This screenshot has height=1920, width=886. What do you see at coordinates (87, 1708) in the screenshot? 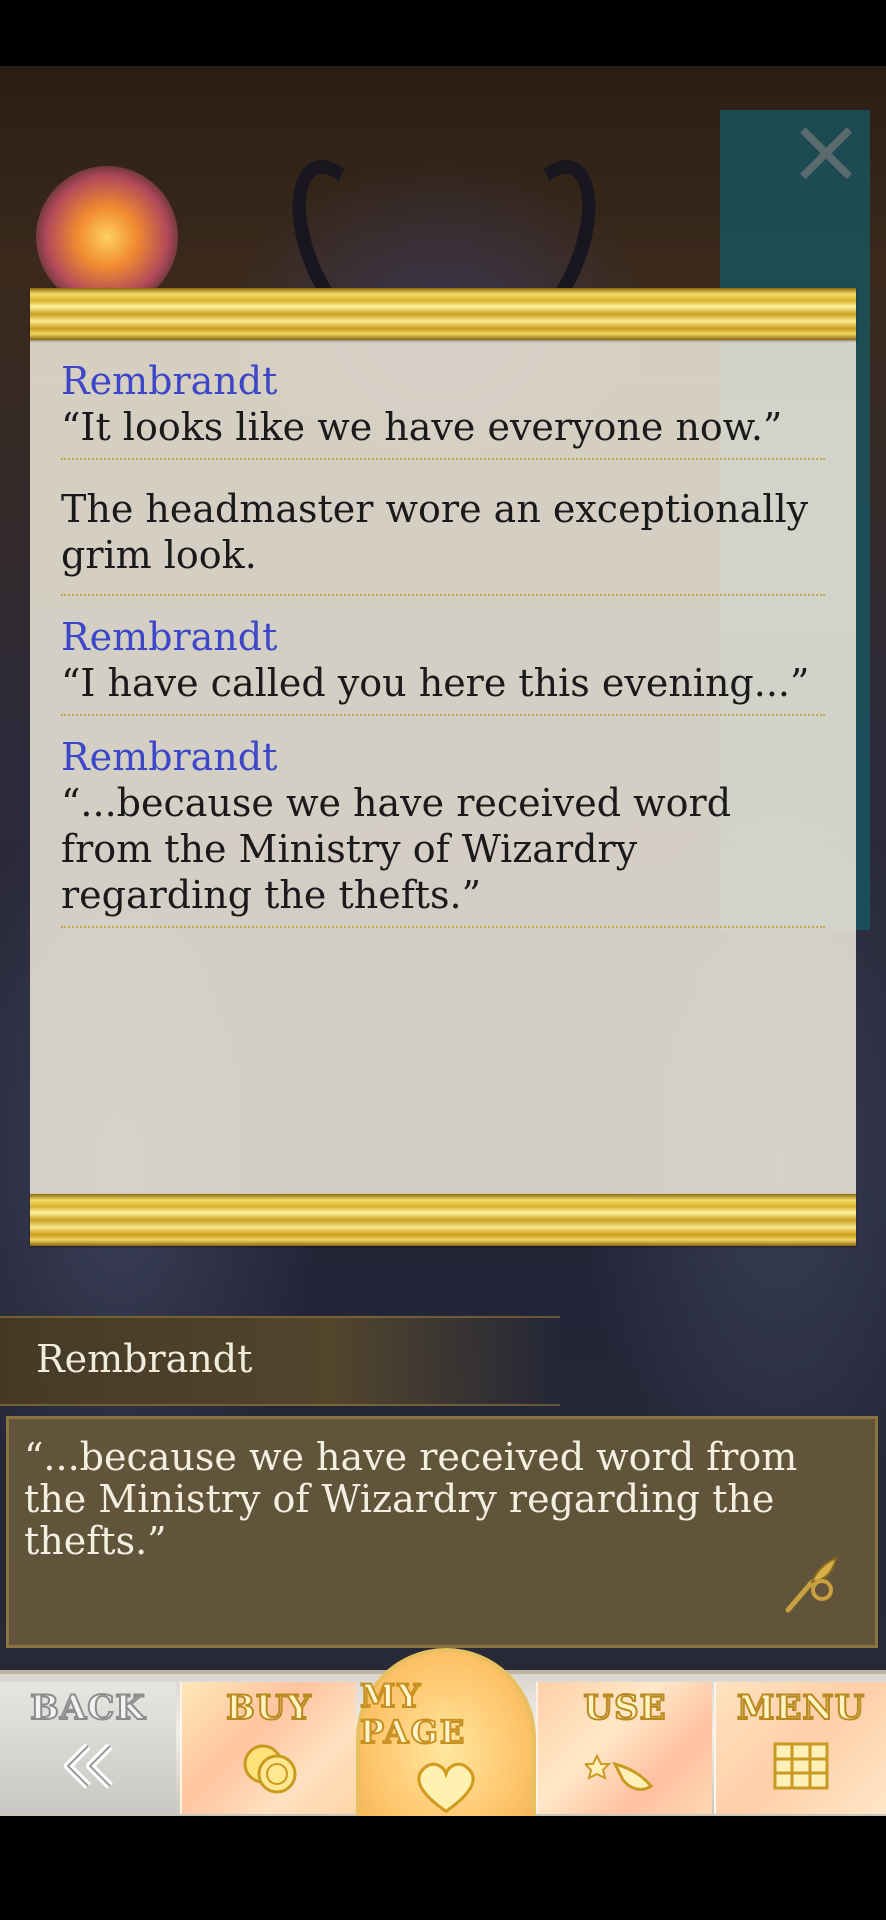
I see `back-label: BACK` at bounding box center [87, 1708].